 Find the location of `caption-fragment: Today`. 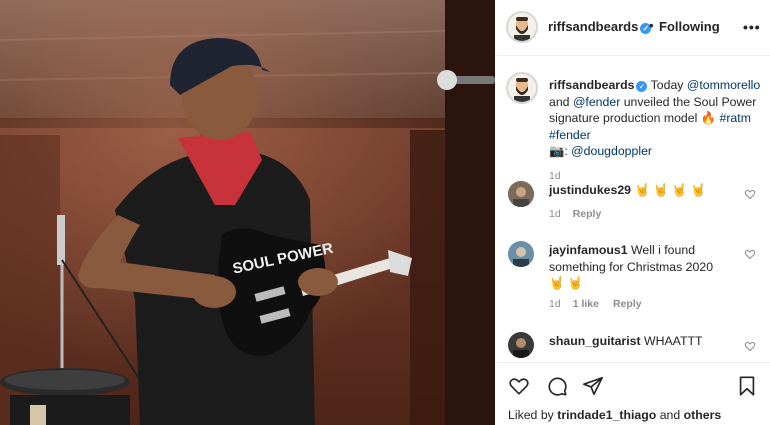

caption-fragment: Today is located at coordinates (667, 85).